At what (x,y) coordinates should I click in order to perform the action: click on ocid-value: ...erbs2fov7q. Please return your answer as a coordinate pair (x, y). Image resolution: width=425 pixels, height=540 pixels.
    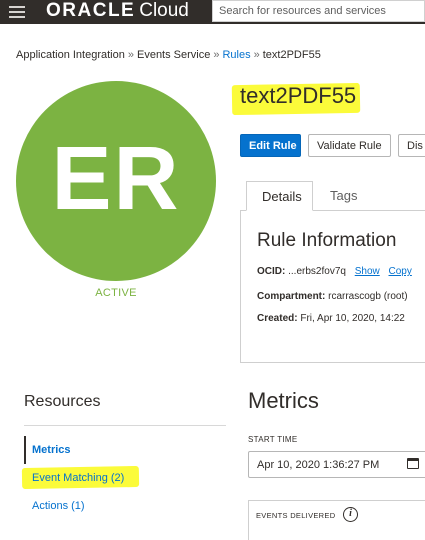
    Looking at the image, I should click on (317, 271).